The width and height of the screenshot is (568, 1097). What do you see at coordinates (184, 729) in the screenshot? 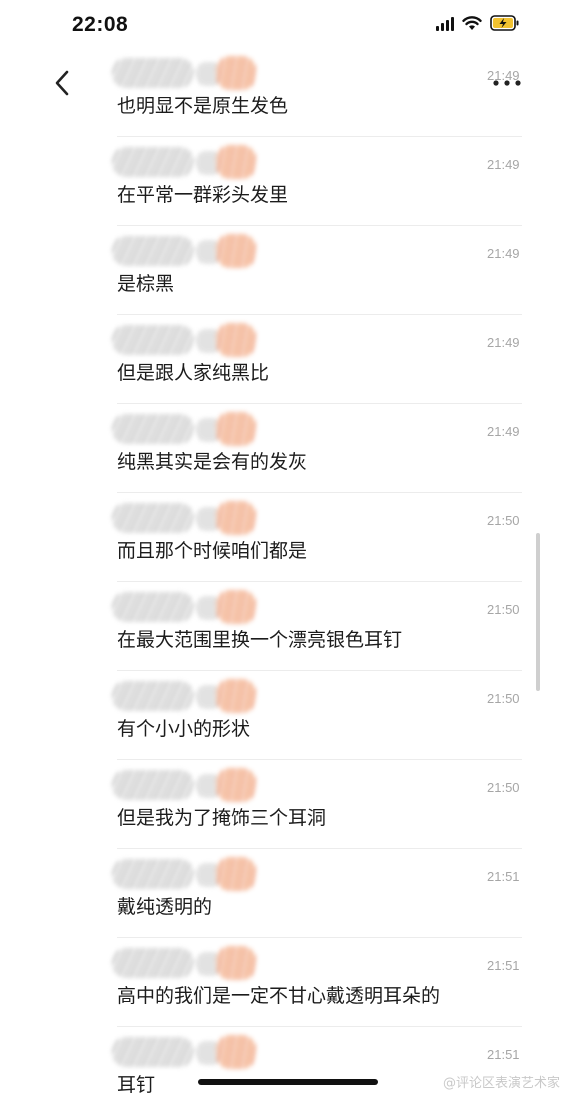
I see `message-text: 有个小小的形状` at bounding box center [184, 729].